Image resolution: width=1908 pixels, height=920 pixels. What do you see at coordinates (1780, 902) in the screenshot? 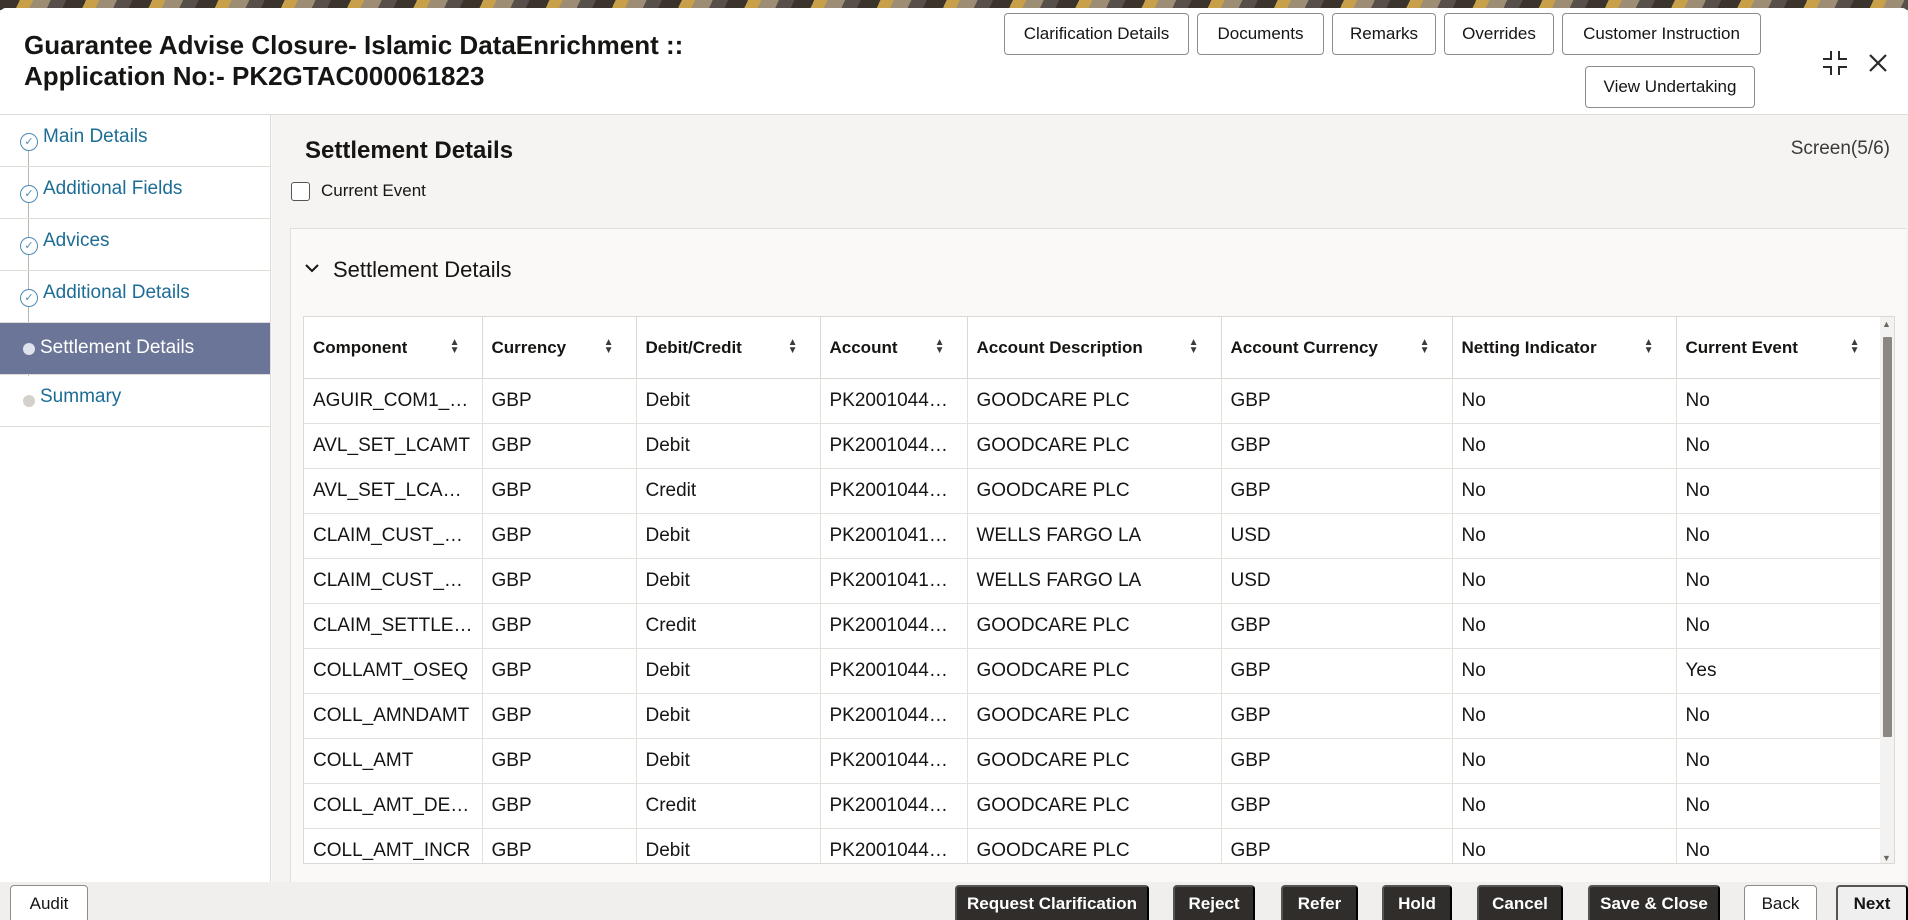
I see `back-button: Back` at bounding box center [1780, 902].